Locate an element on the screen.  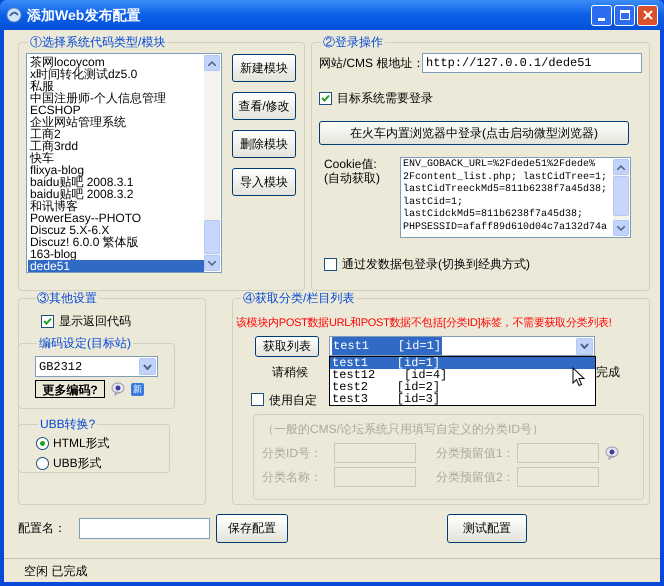
checkbox-label: 使用自定 is located at coordinates (293, 400).